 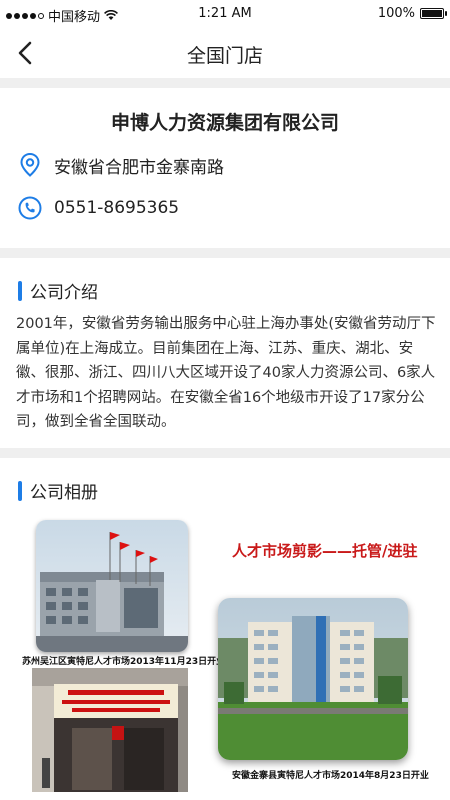 I want to click on nav-bar: 全国门店, so click(x=225, y=53).